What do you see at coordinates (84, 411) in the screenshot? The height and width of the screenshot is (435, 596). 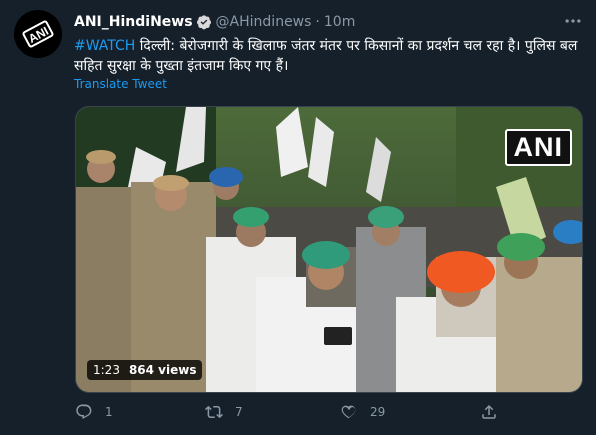 I see `reply-icon` at bounding box center [84, 411].